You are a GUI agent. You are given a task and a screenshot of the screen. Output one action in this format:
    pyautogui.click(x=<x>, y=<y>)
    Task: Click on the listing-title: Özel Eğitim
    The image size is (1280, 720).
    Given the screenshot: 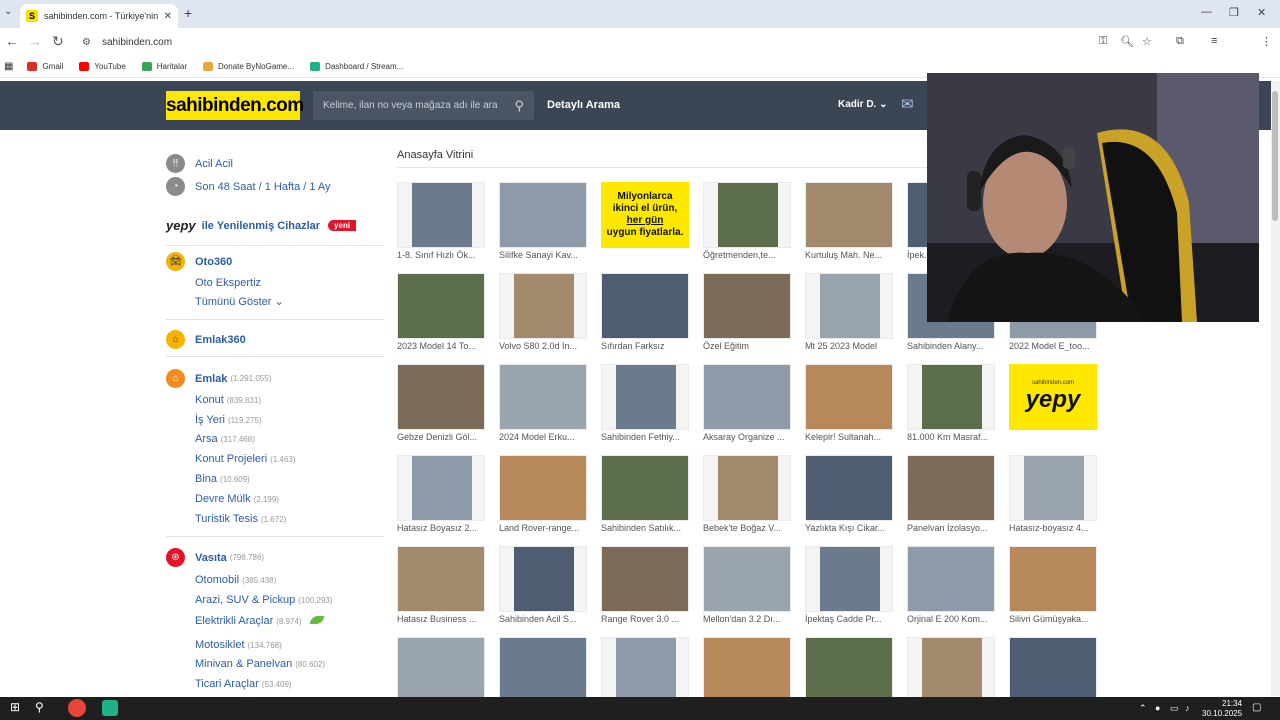 What is the action you would take?
    pyautogui.click(x=751, y=346)
    